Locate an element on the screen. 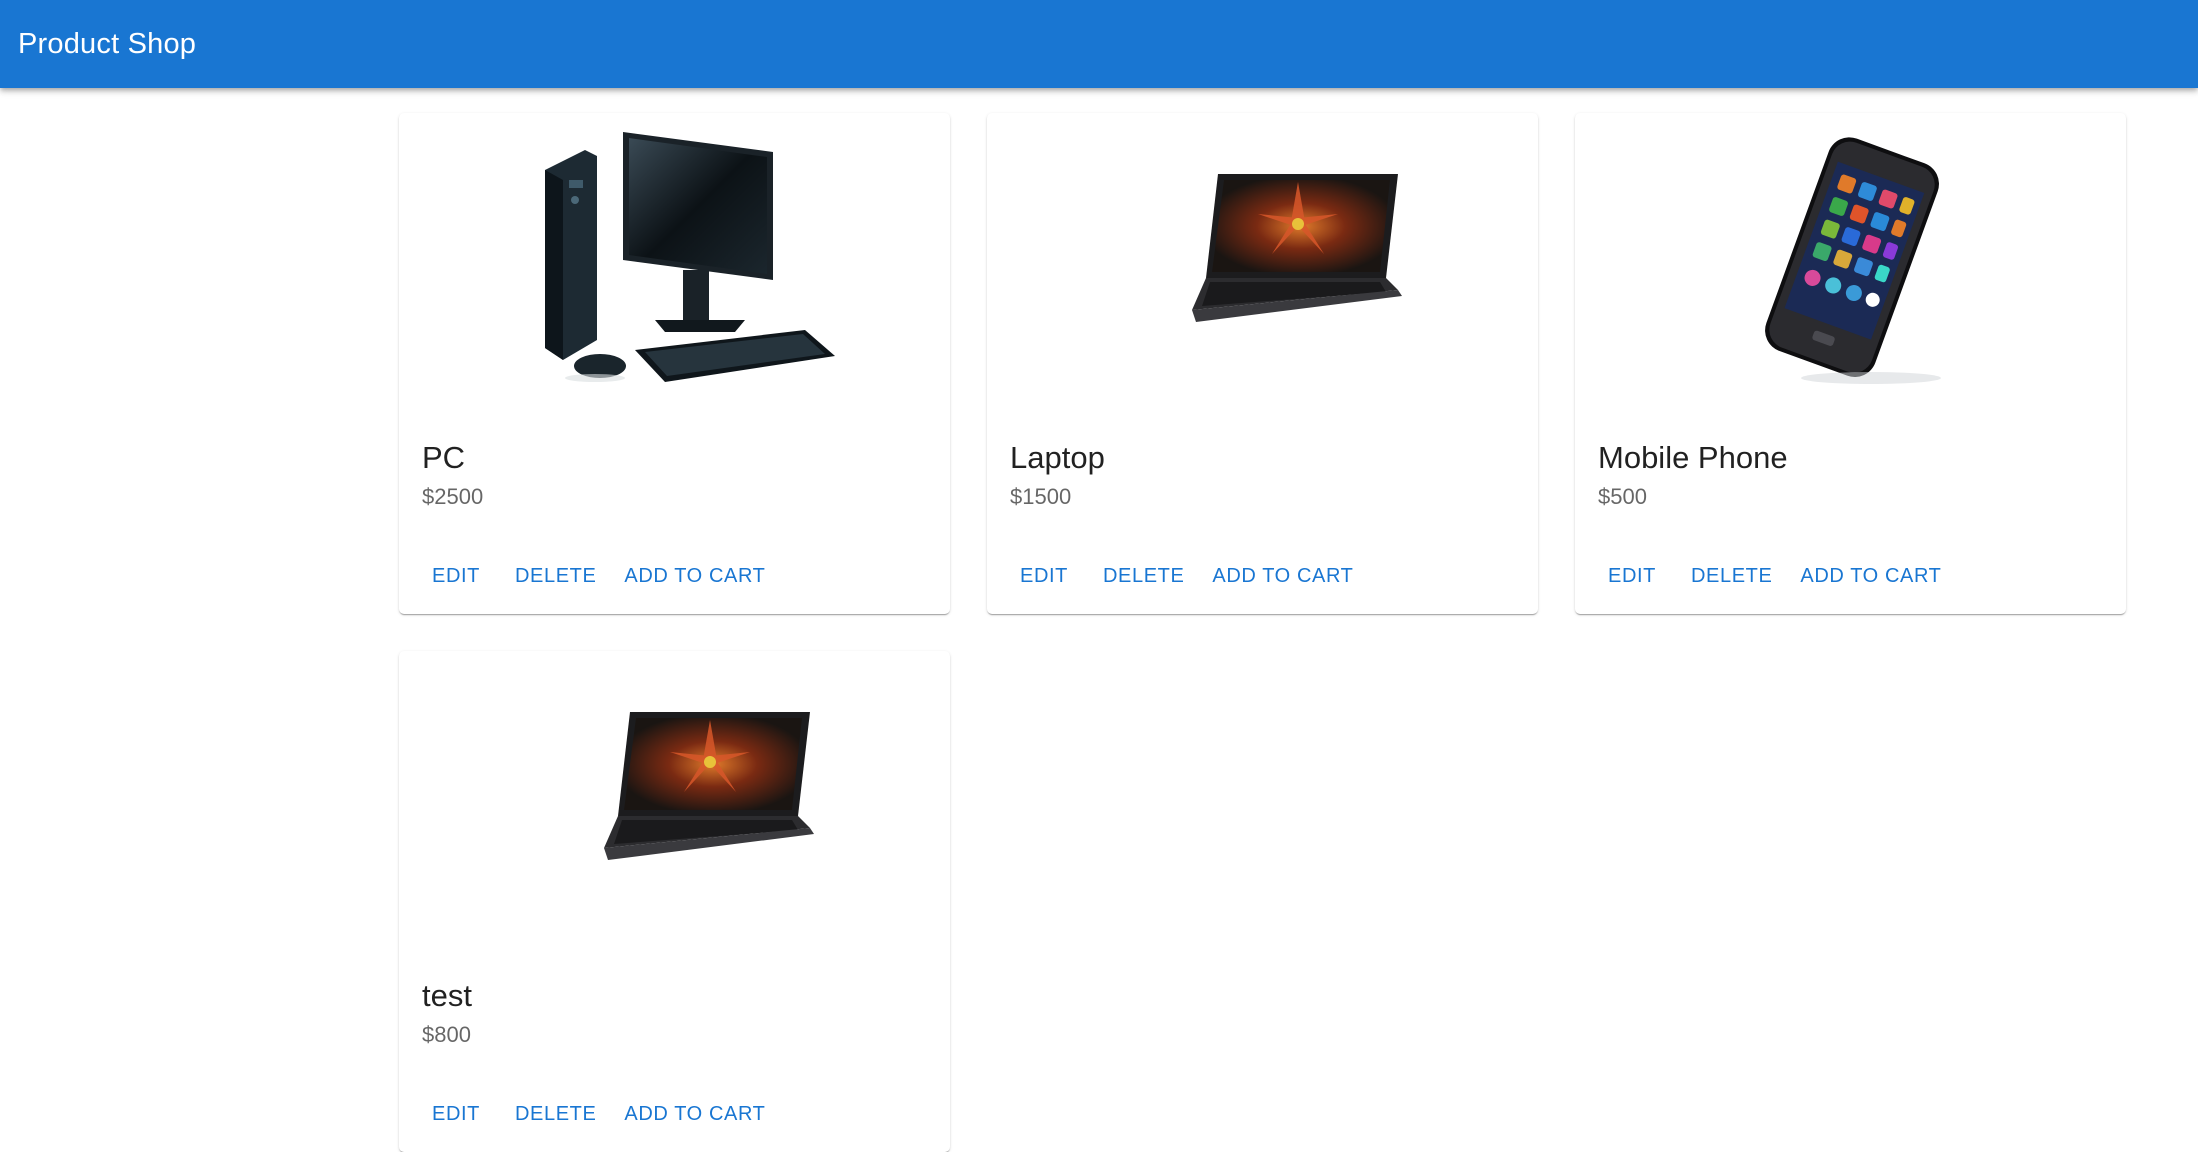 The width and height of the screenshot is (2198, 1152). product-price: $800 is located at coordinates (446, 1035).